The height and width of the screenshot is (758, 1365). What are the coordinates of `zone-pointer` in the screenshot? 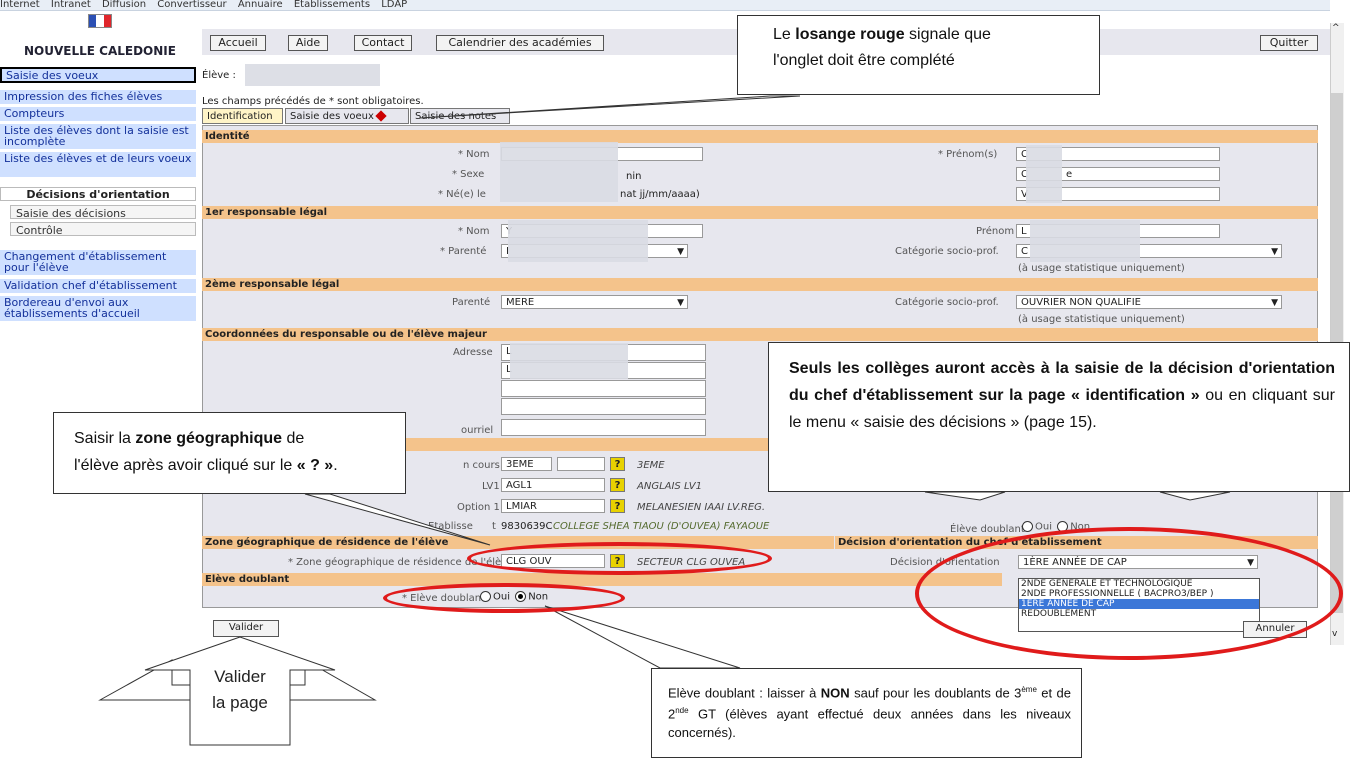 It's located at (397, 519).